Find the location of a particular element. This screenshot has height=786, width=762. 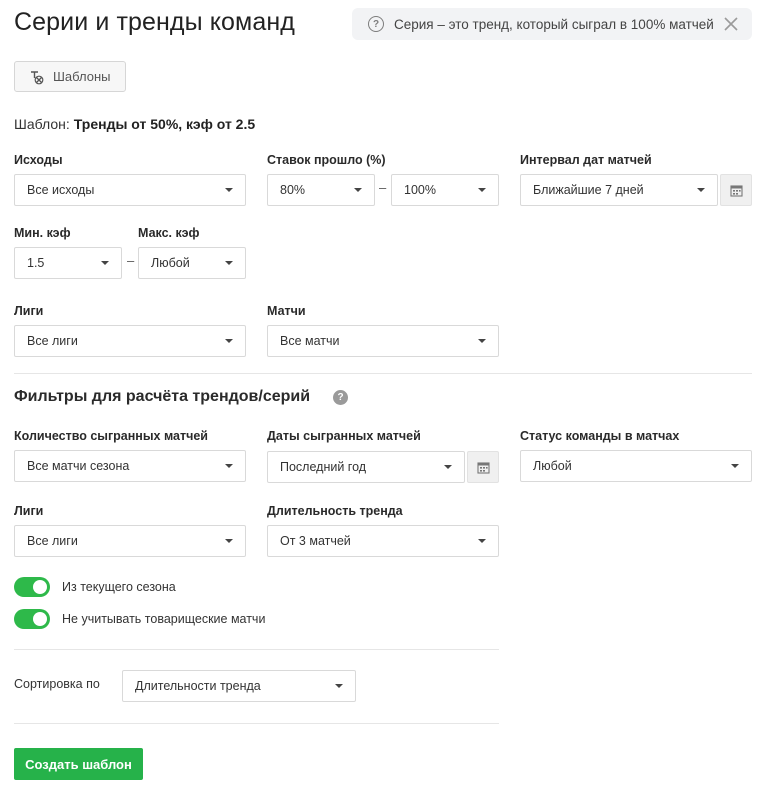

max-odds-select: Любой is located at coordinates (192, 263).